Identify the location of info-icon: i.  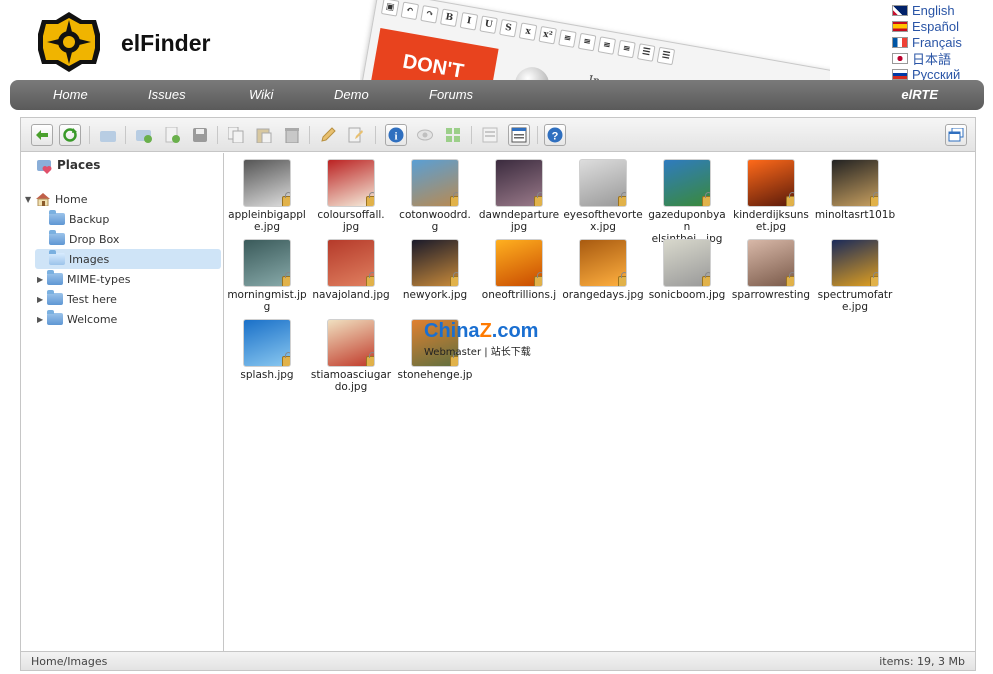
(396, 135).